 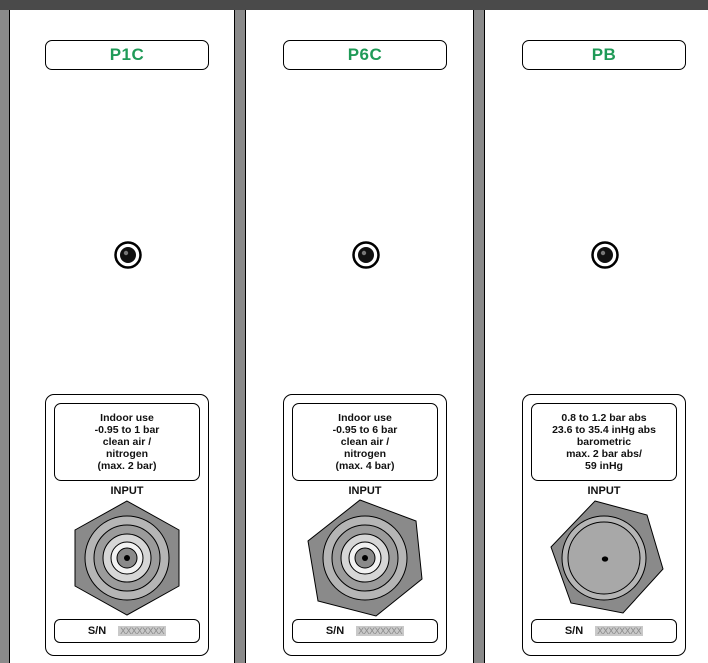 I want to click on module-title: P6C, so click(x=365, y=55).